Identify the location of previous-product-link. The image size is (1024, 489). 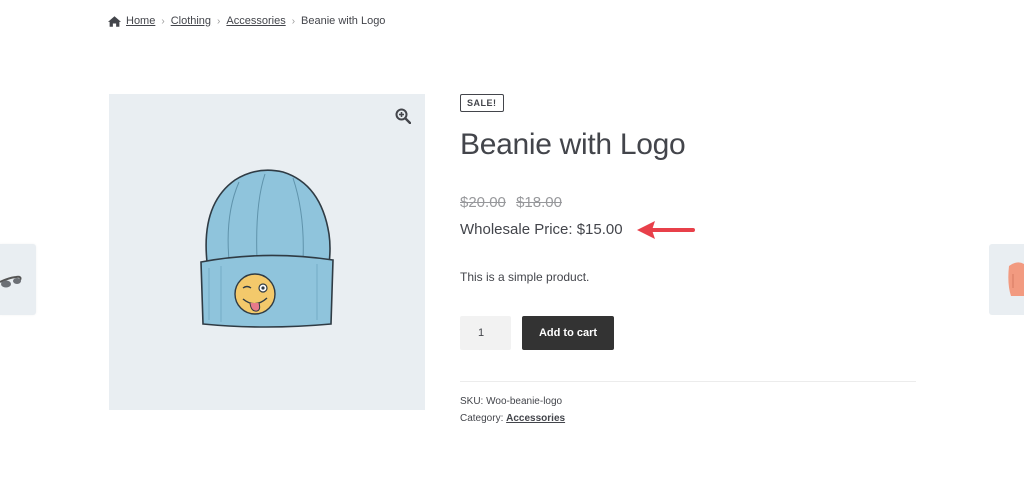
(18, 279).